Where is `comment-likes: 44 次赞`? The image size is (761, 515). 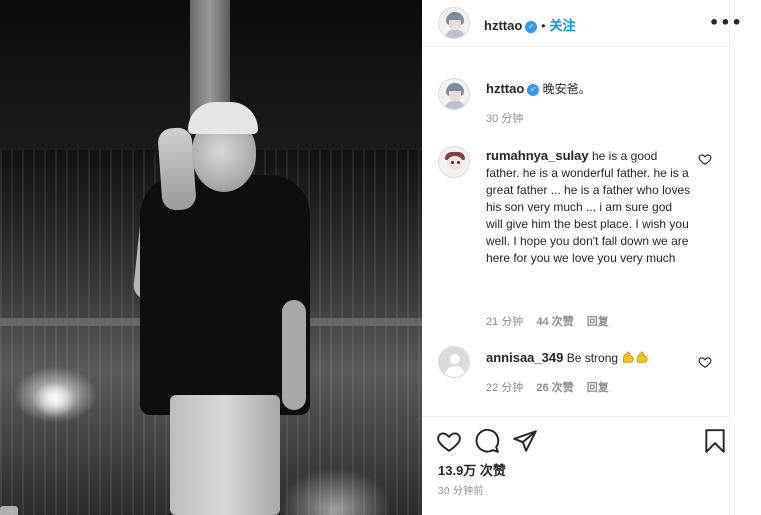 comment-likes: 44 次赞 is located at coordinates (554, 322).